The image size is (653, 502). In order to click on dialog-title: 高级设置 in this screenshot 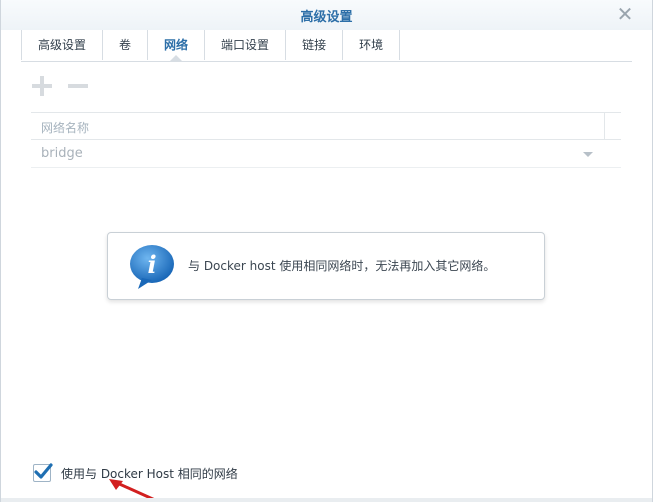, I will do `click(326, 17)`.